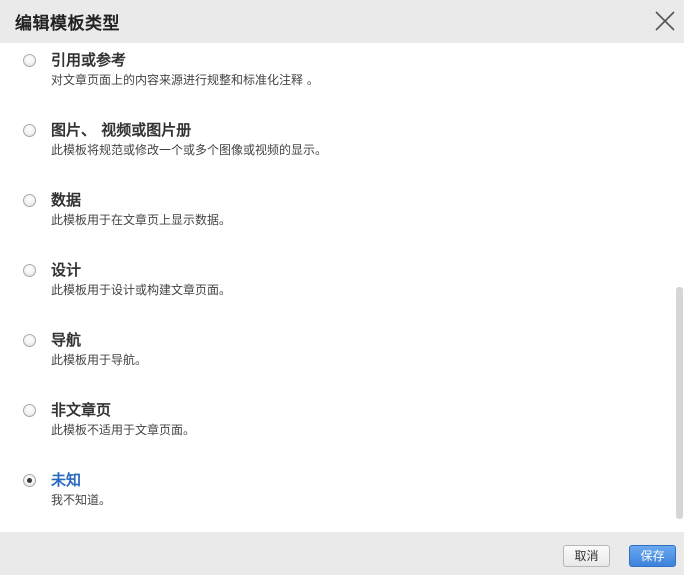 Image resolution: width=684 pixels, height=575 pixels. What do you see at coordinates (99, 360) in the screenshot?
I see `option-description: 此模板用于导航。` at bounding box center [99, 360].